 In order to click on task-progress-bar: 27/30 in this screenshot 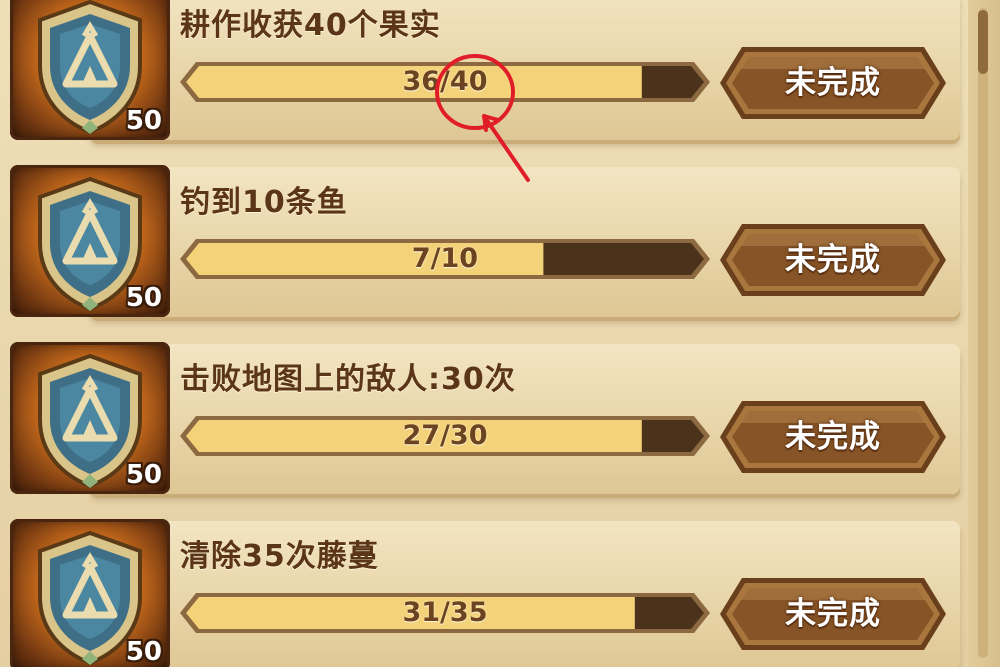, I will do `click(445, 436)`.